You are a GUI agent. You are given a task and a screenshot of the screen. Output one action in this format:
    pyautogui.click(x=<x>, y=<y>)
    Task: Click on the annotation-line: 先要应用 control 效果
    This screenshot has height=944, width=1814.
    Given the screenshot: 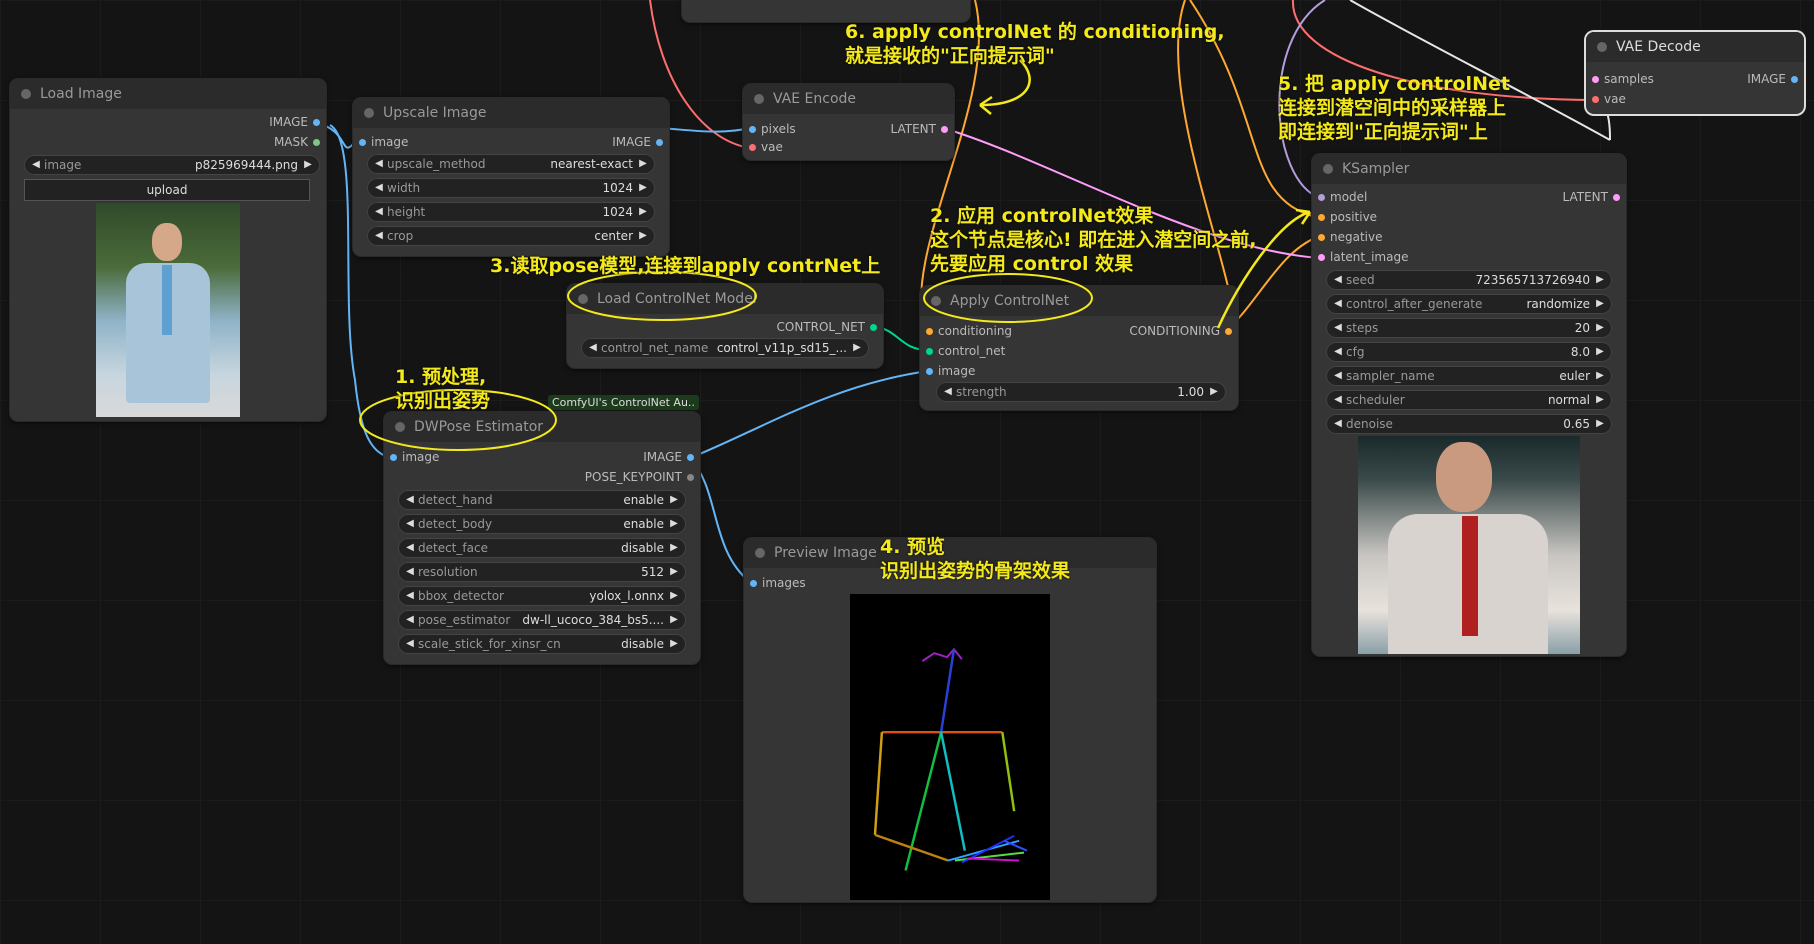 What is the action you would take?
    pyautogui.click(x=1032, y=264)
    